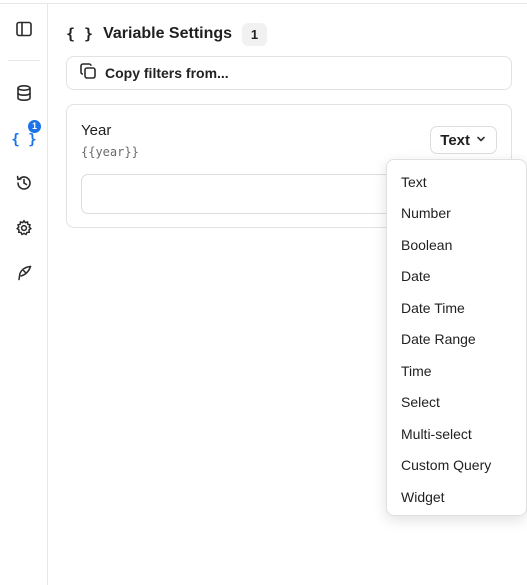 The image size is (527, 585). I want to click on copy-icon, so click(88, 73).